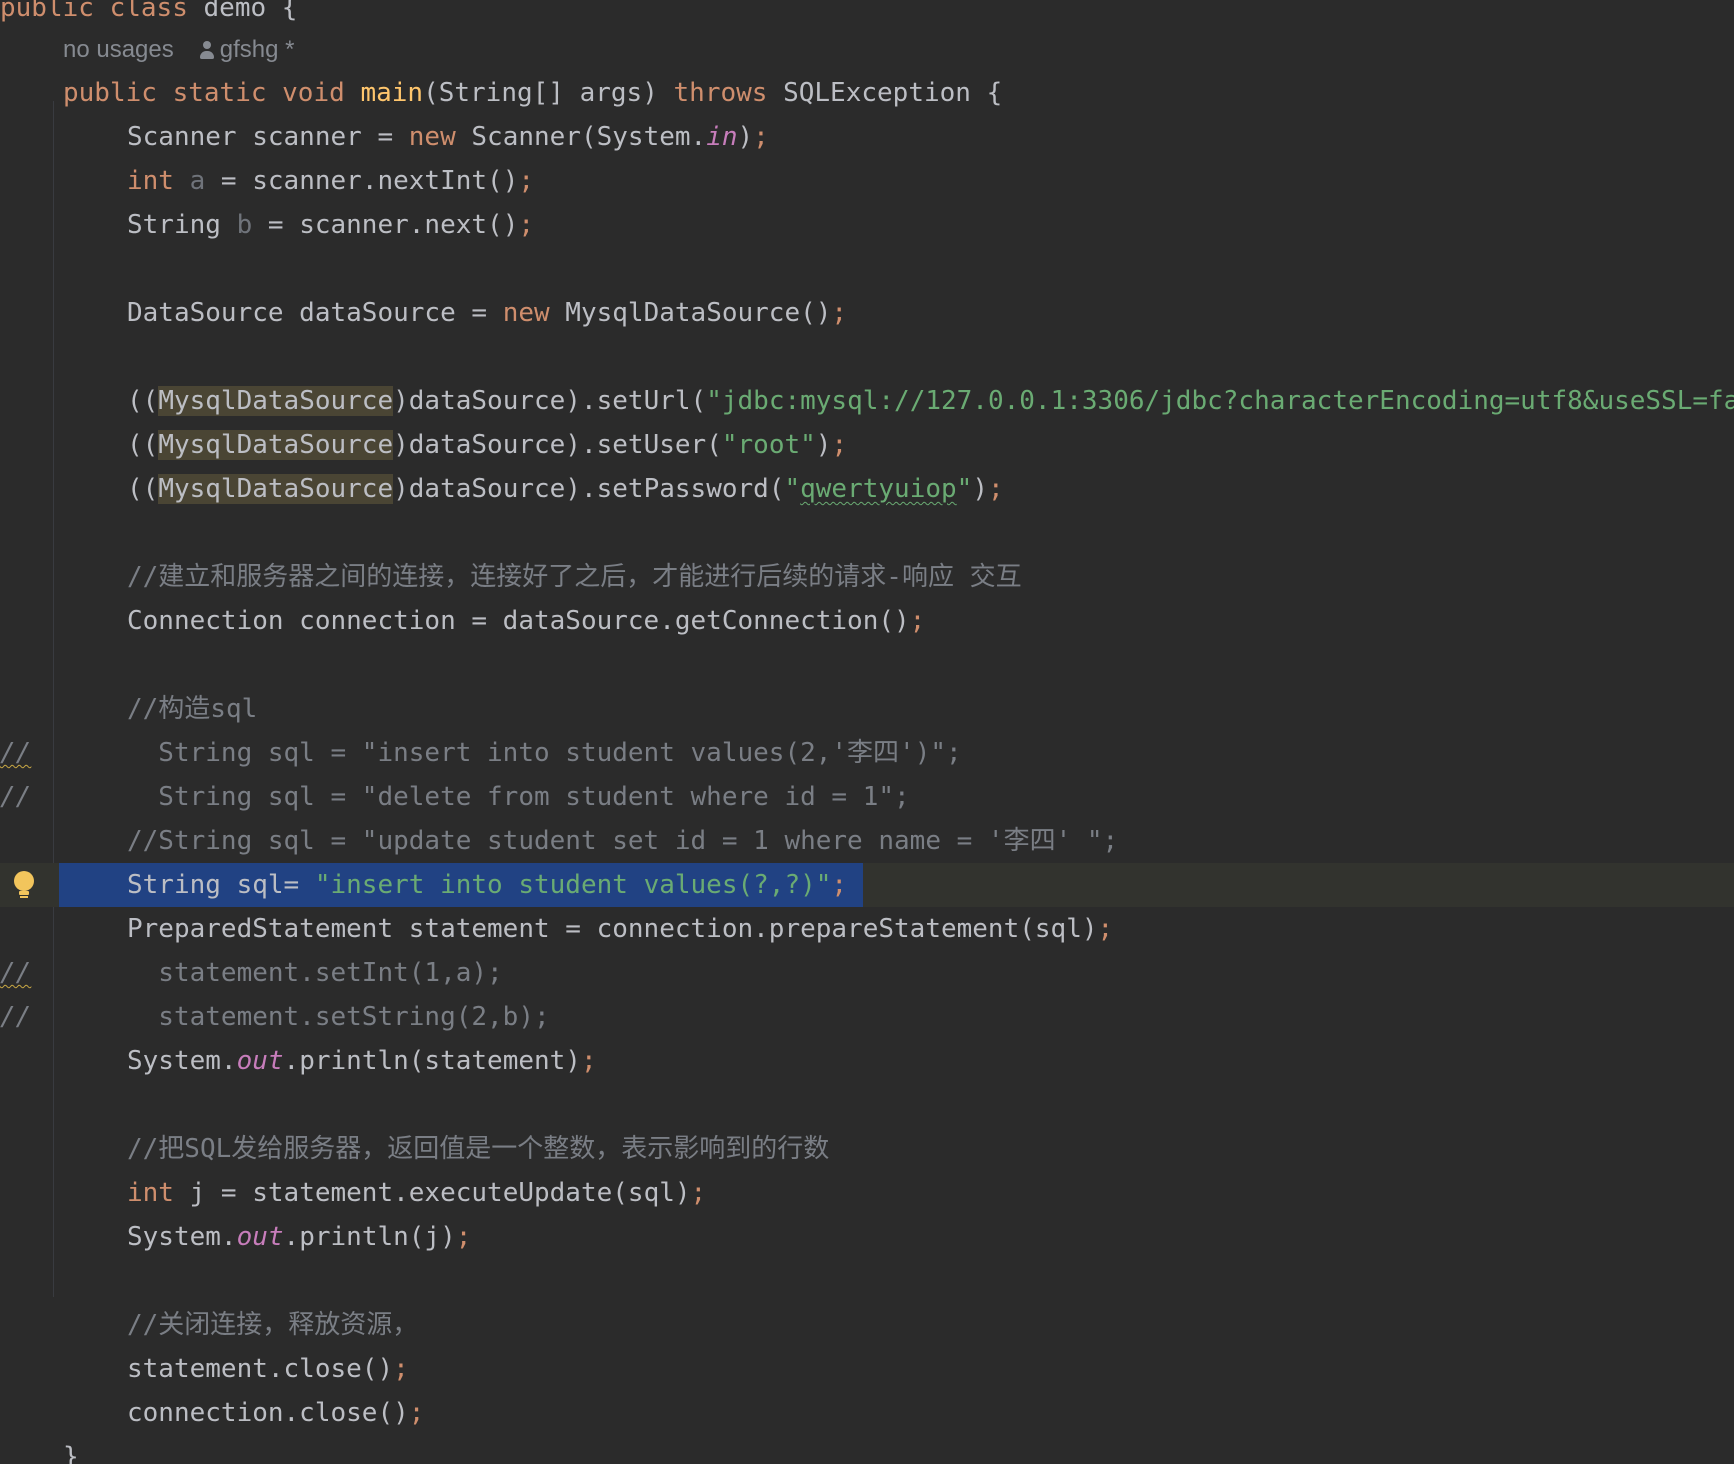 Image resolution: width=1734 pixels, height=1464 pixels. I want to click on keyword-void: void, so click(313, 93).